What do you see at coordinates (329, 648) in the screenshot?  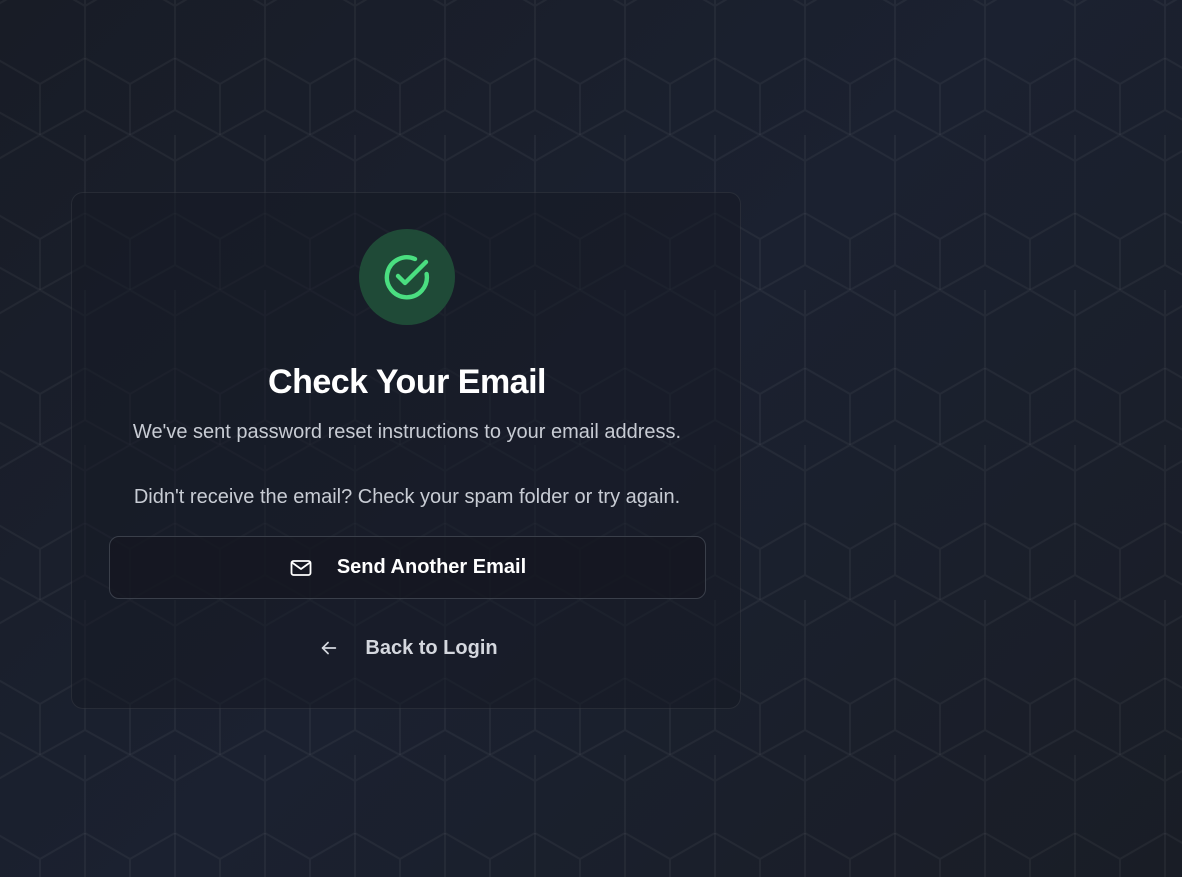 I see `arrow-left-icon` at bounding box center [329, 648].